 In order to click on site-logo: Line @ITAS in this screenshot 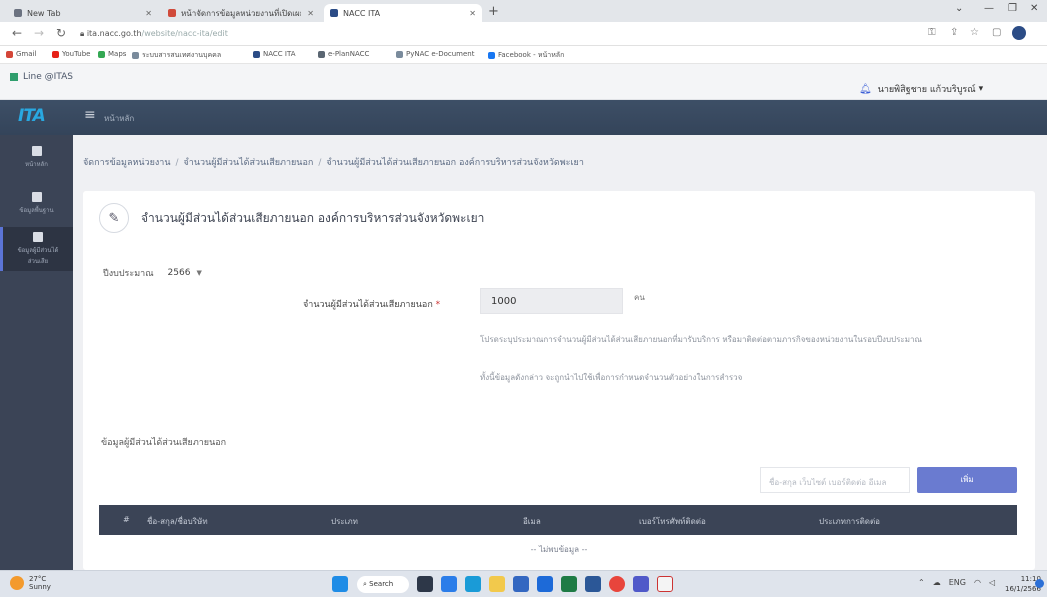, I will do `click(41, 77)`.